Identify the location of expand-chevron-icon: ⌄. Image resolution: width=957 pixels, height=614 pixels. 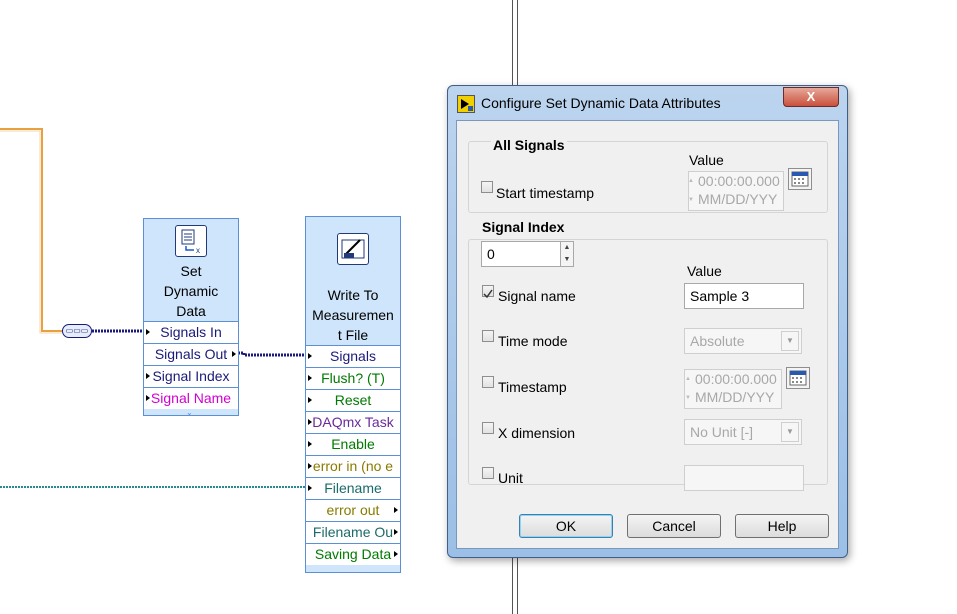
(189, 412).